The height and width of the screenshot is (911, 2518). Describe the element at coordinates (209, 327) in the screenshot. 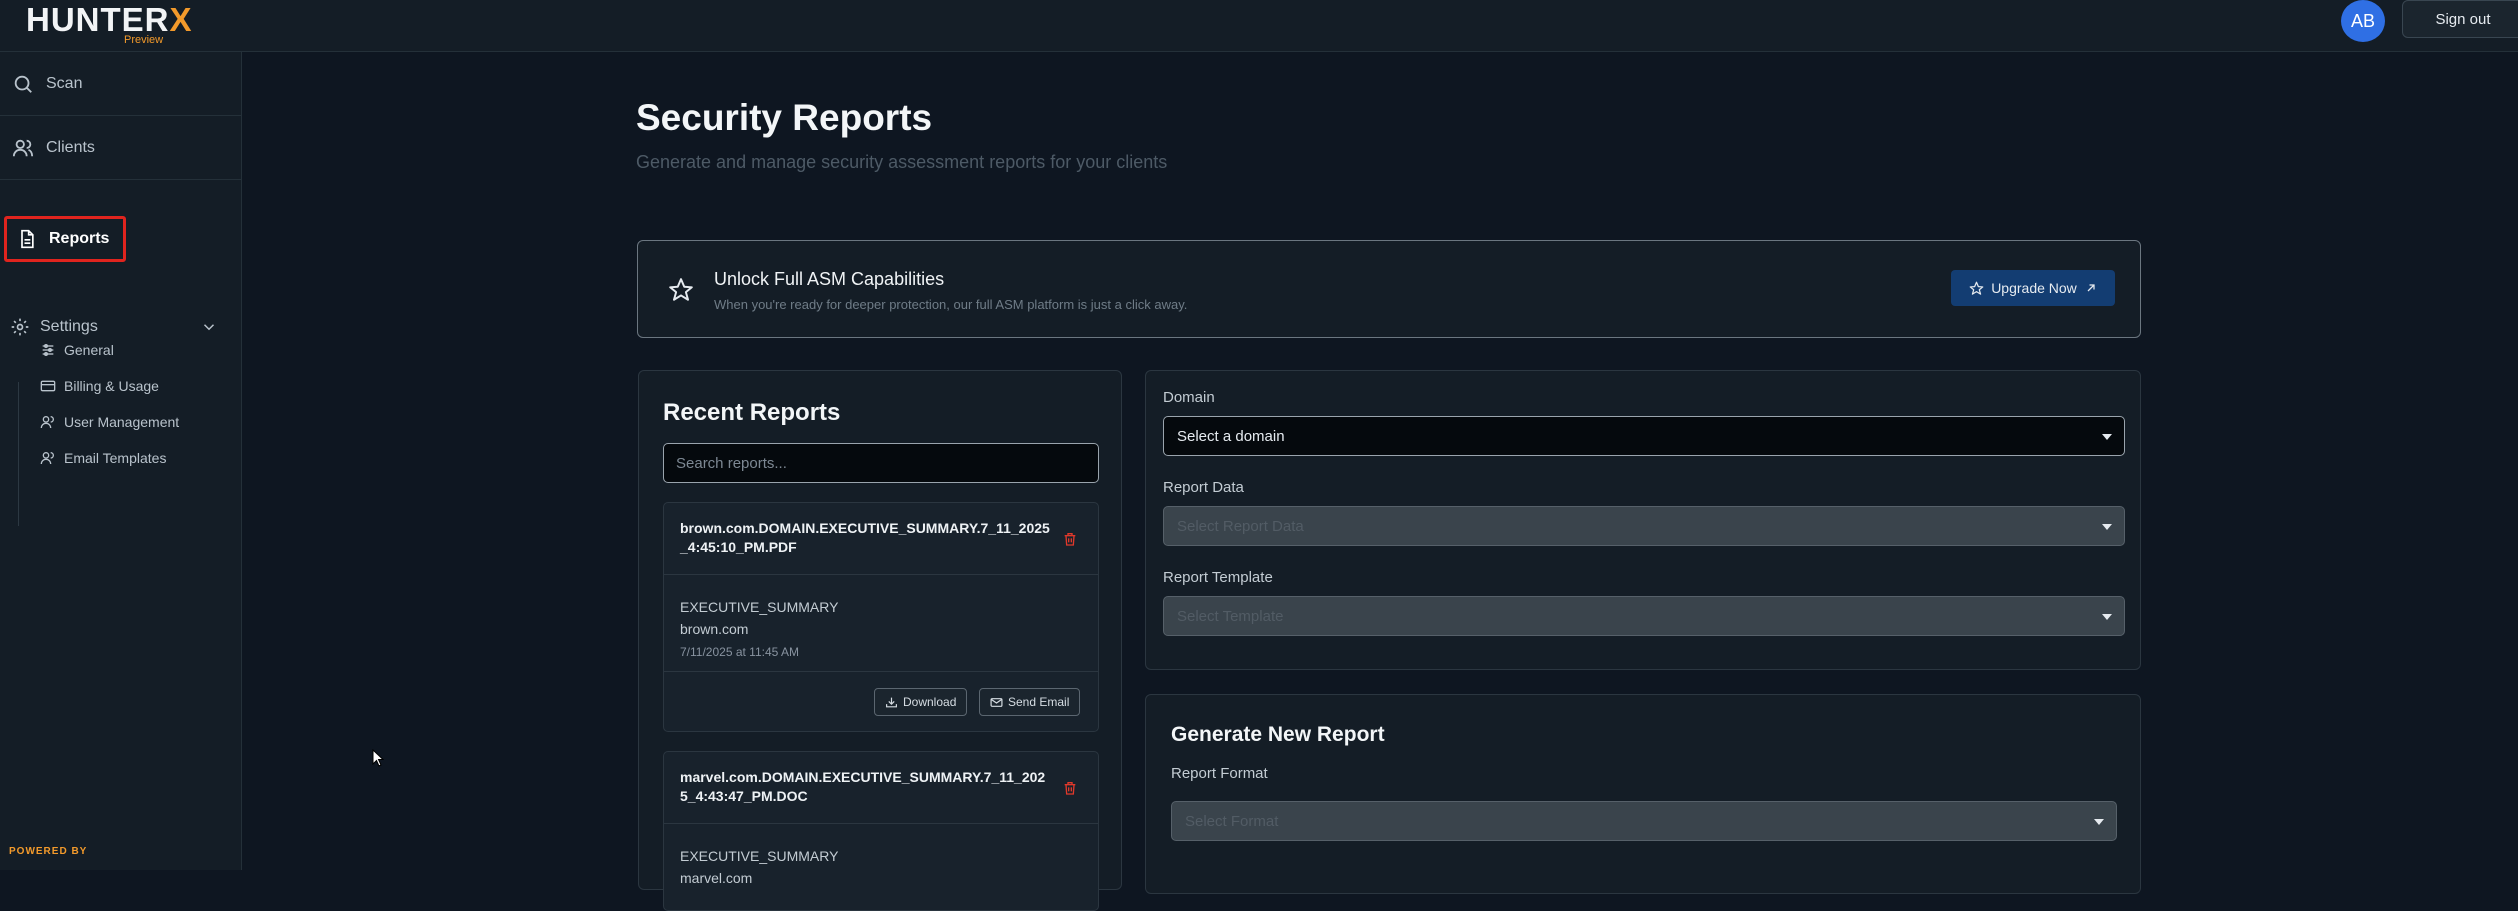

I see `chevron-down-icon` at that location.